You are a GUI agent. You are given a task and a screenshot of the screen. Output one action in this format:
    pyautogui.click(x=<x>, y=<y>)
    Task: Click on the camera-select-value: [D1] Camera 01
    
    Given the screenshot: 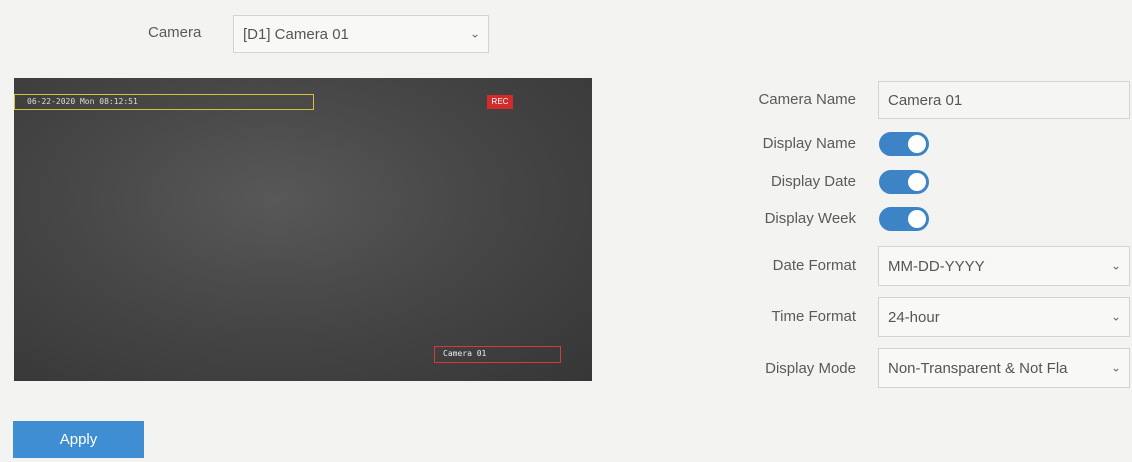 What is the action you would take?
    pyautogui.click(x=296, y=34)
    